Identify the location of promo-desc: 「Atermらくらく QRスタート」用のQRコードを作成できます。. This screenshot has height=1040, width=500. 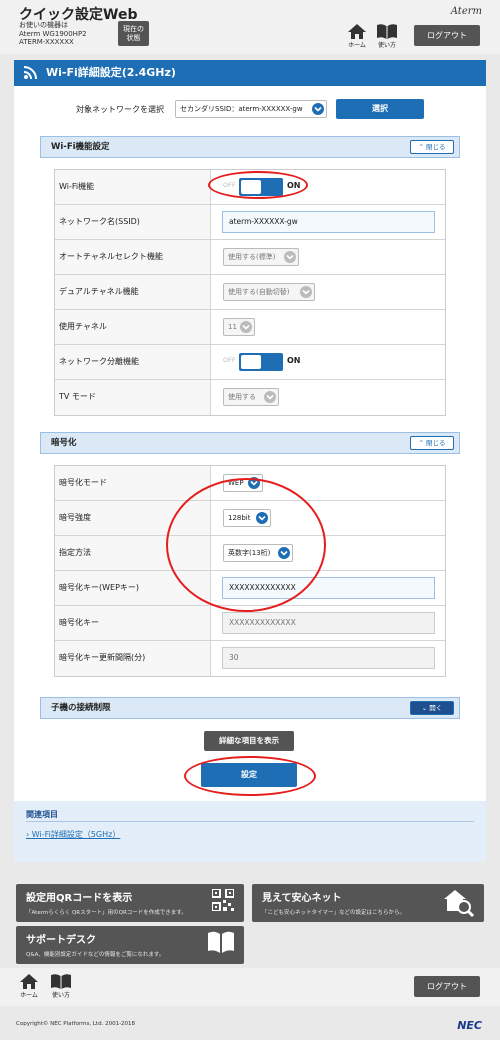
(106, 913).